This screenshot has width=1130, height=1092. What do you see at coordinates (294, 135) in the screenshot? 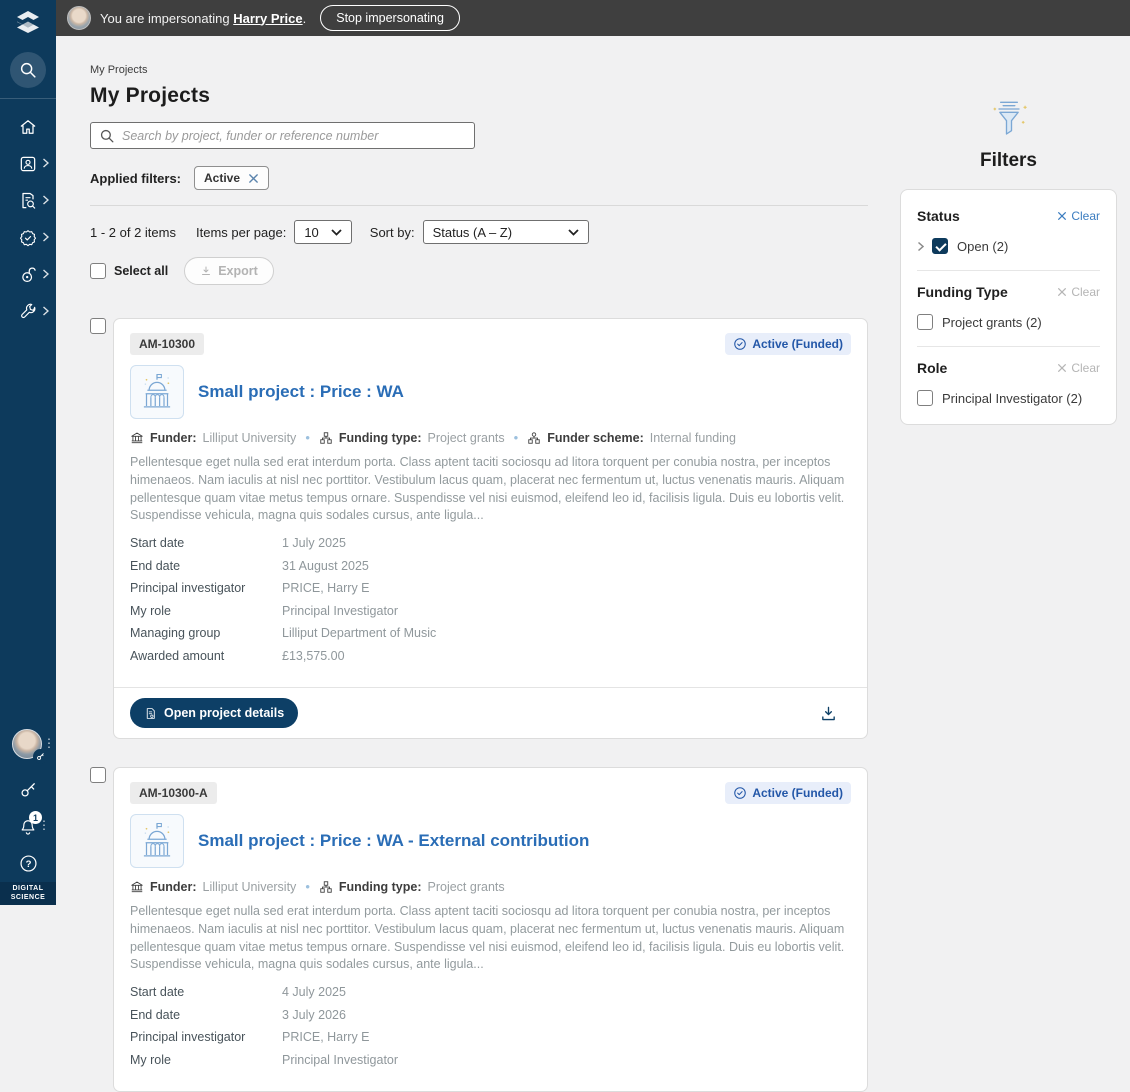
I see `search-input` at bounding box center [294, 135].